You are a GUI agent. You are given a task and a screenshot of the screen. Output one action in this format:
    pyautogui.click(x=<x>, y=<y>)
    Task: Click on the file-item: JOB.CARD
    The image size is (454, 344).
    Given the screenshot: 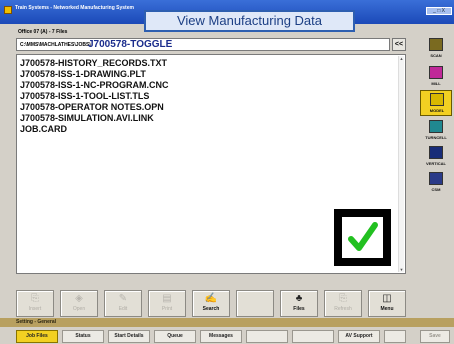 What is the action you would take?
    pyautogui.click(x=94, y=129)
    